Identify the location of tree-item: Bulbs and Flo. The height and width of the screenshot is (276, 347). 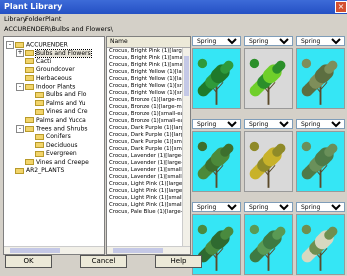
(56, 95).